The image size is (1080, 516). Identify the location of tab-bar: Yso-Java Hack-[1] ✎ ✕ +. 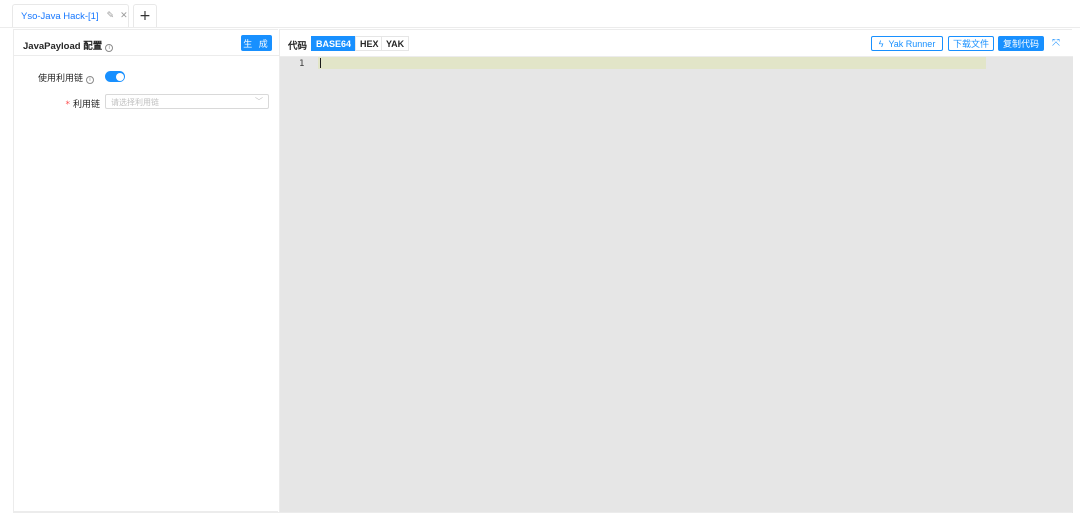
(540, 14).